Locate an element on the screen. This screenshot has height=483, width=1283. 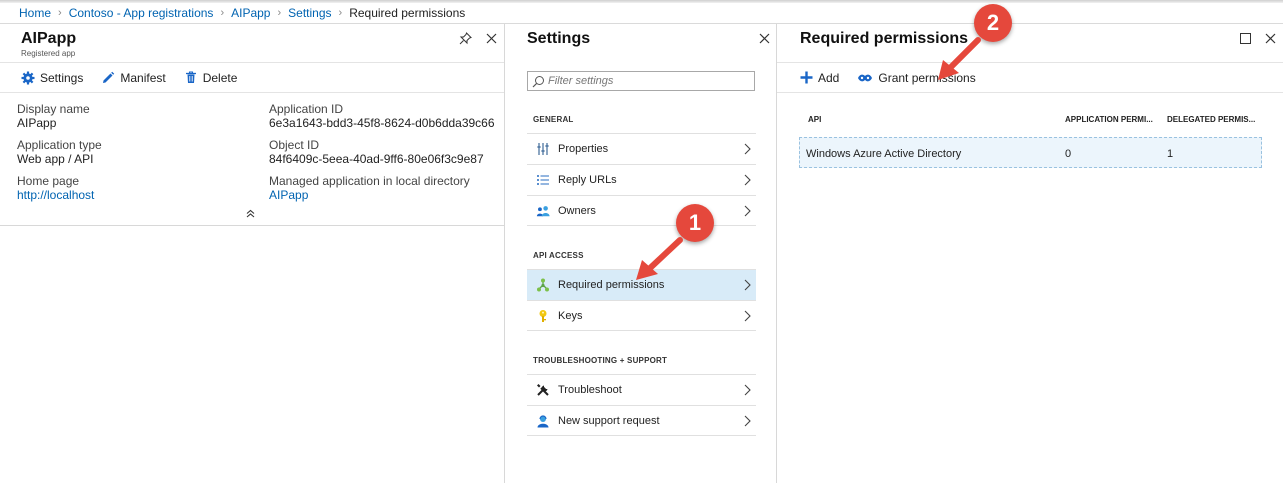
filter-settings-field is located at coordinates (641, 81).